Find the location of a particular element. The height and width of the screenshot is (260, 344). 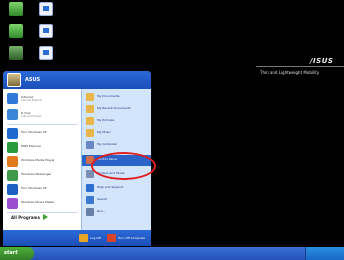

item-label: Windows Movie Maker is located at coordinates (38, 202).